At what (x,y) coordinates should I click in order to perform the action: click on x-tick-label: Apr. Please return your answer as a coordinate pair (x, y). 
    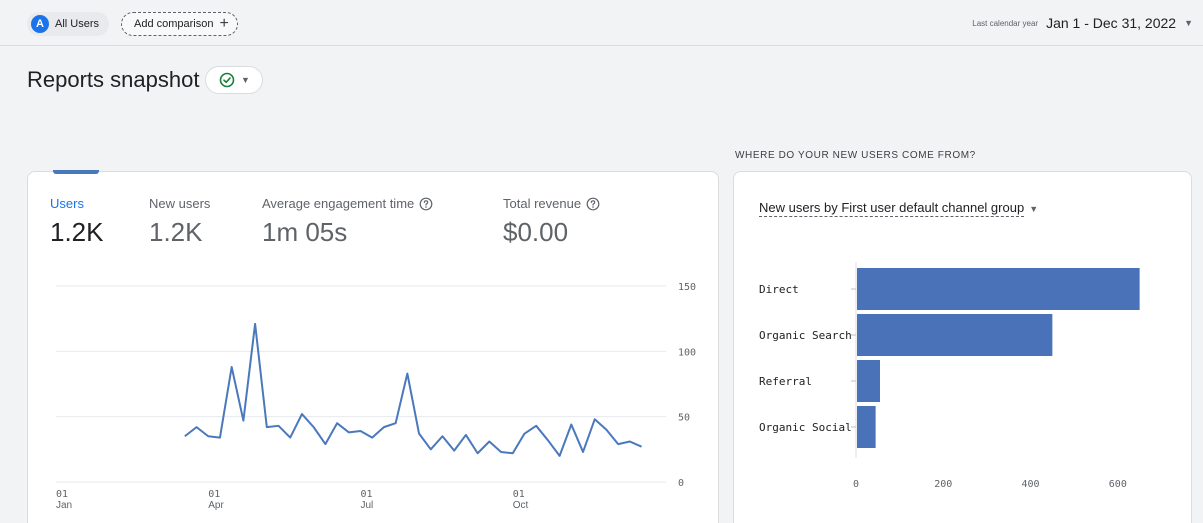
    Looking at the image, I should click on (216, 505).